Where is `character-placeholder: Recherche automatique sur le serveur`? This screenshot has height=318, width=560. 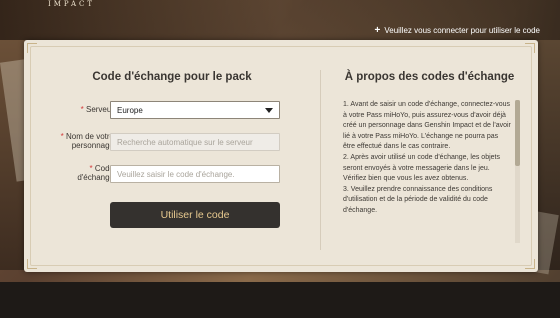
character-placeholder: Recherche automatique sur le serveur is located at coordinates (185, 142).